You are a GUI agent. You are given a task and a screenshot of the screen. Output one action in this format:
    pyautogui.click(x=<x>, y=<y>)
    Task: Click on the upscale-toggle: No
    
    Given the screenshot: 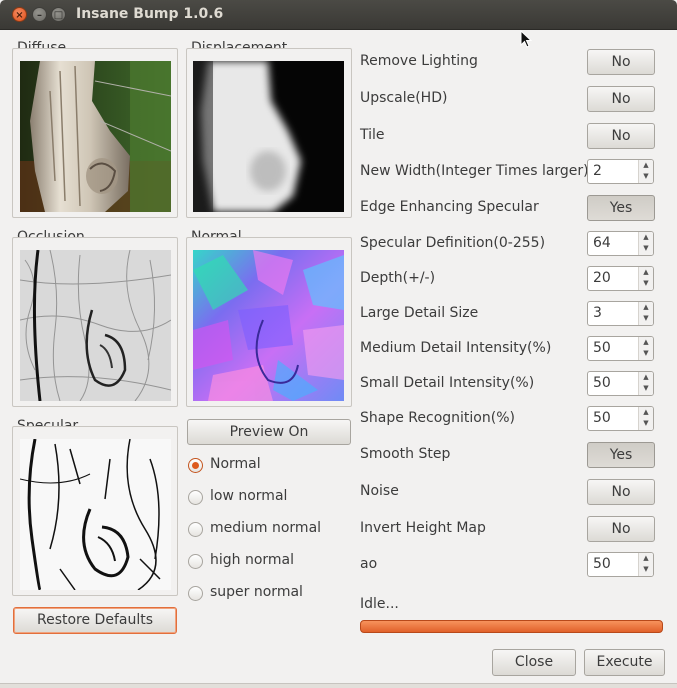 What is the action you would take?
    pyautogui.click(x=621, y=99)
    